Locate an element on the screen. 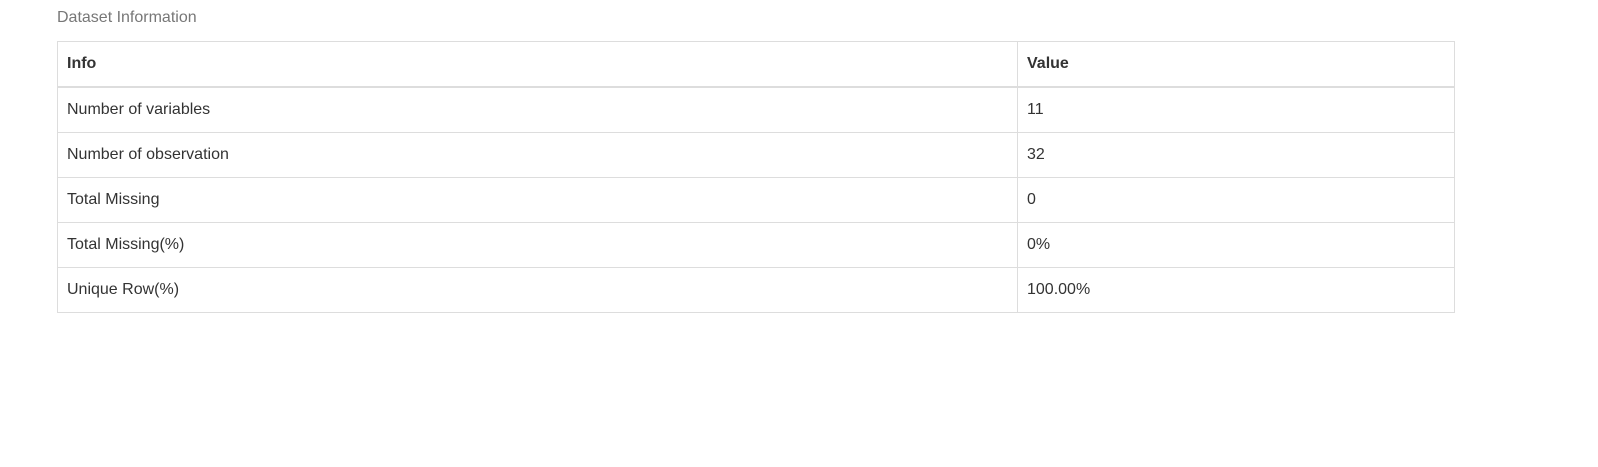  table-row: Unique Row(%) 100.00% is located at coordinates (756, 290).